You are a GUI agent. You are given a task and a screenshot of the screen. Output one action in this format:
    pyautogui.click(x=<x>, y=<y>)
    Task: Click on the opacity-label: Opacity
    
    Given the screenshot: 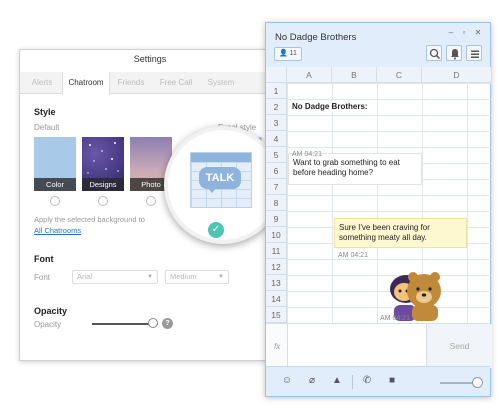 What is the action you would take?
    pyautogui.click(x=48, y=324)
    